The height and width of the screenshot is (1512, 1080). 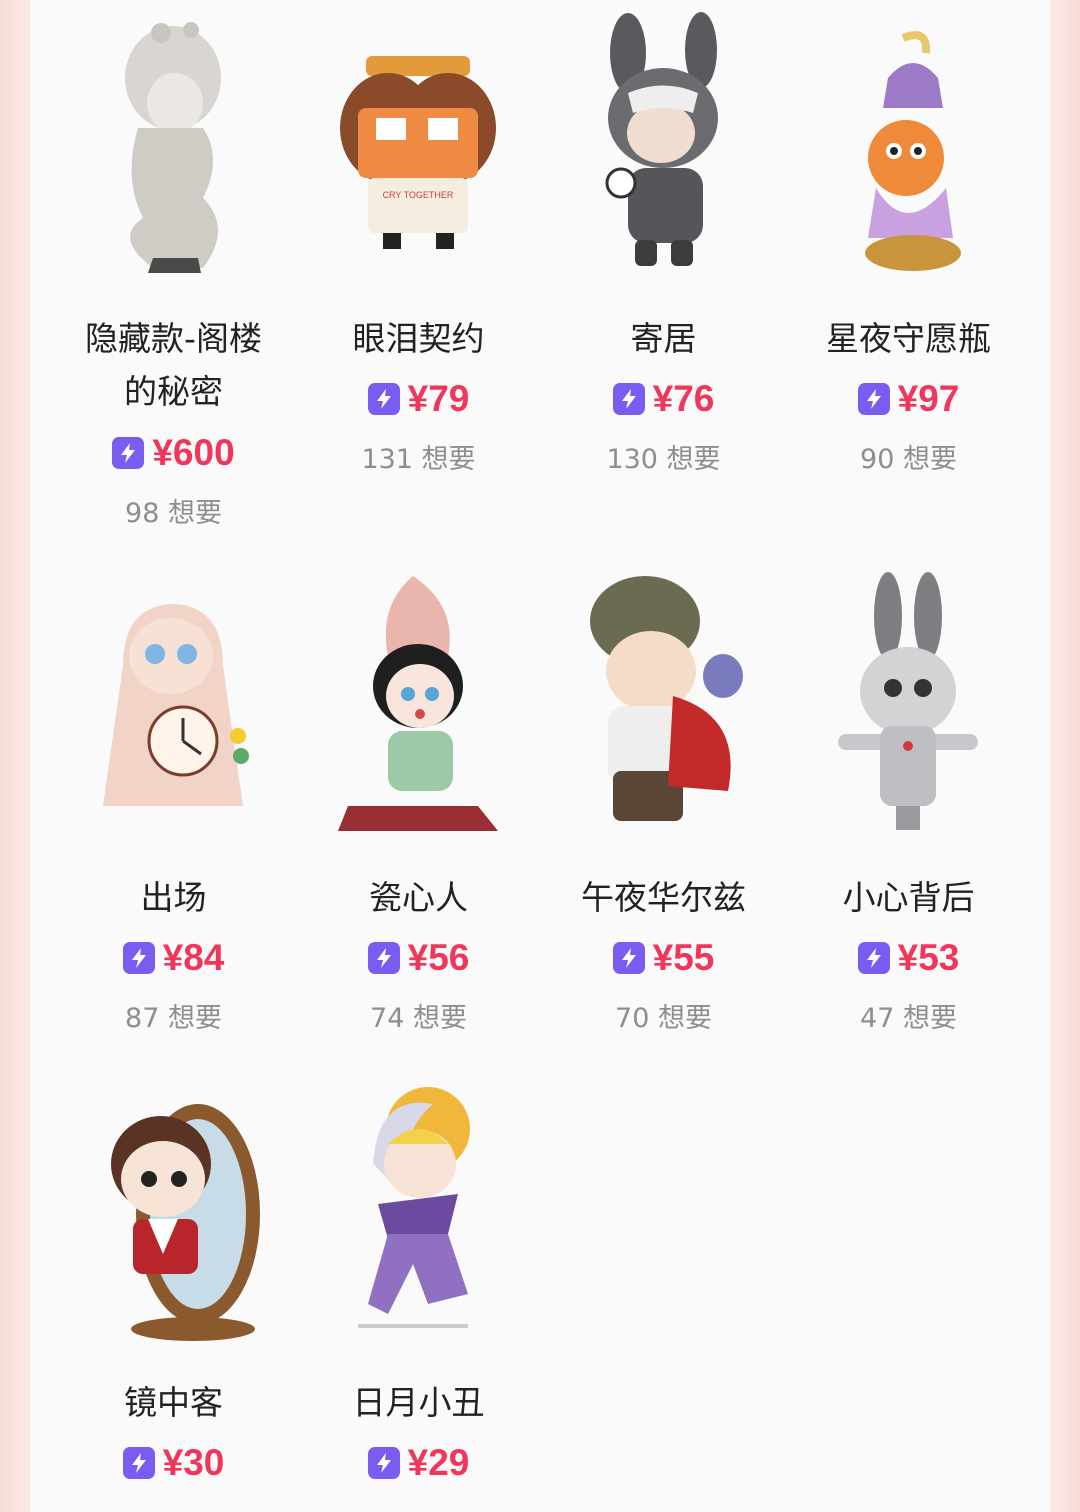 What do you see at coordinates (908, 459) in the screenshot?
I see `want-count: 90 想要` at bounding box center [908, 459].